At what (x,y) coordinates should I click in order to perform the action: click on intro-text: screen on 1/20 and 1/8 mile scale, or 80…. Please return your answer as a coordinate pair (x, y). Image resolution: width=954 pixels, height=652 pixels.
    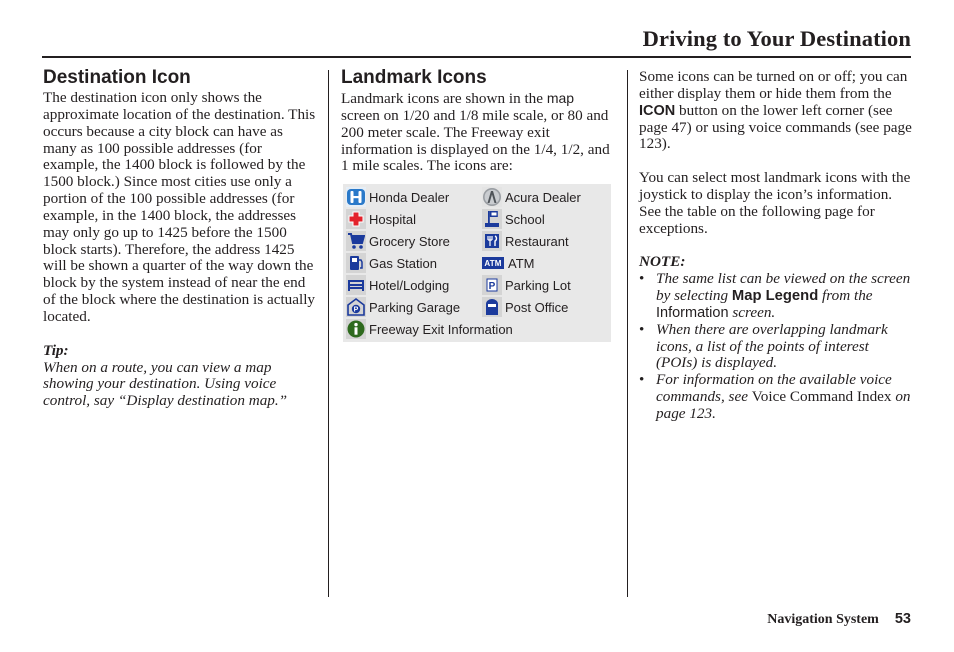
    Looking at the image, I should click on (475, 140).